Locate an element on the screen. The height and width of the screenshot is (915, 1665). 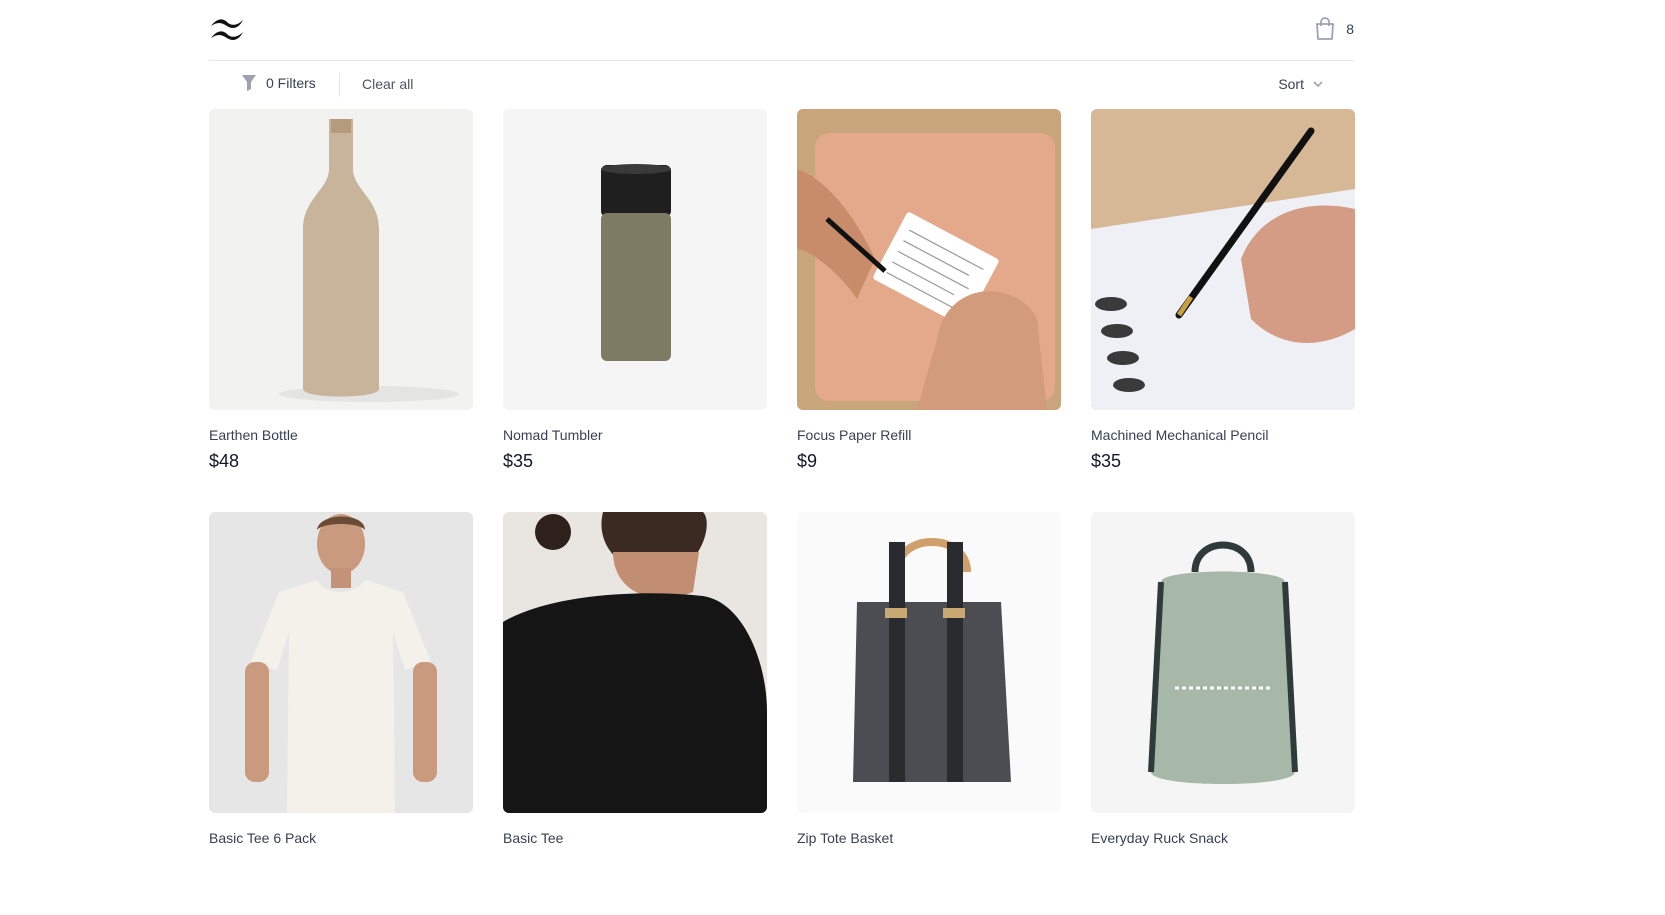
product-card: Zip Tote Basket is located at coordinates (929, 713).